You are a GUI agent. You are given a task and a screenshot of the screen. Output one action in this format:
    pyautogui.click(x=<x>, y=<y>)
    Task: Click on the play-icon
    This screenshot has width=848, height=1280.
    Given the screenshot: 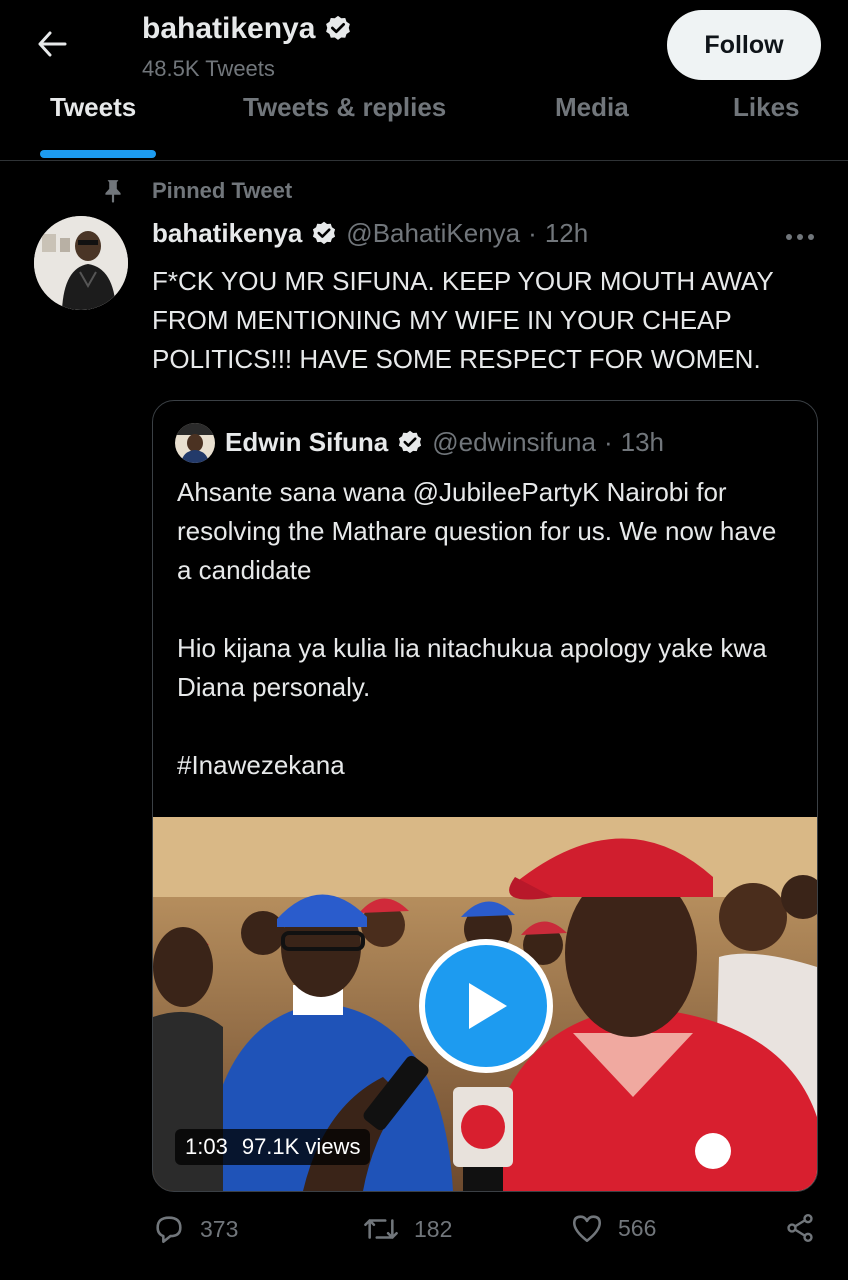 What is the action you would take?
    pyautogui.click(x=488, y=1006)
    